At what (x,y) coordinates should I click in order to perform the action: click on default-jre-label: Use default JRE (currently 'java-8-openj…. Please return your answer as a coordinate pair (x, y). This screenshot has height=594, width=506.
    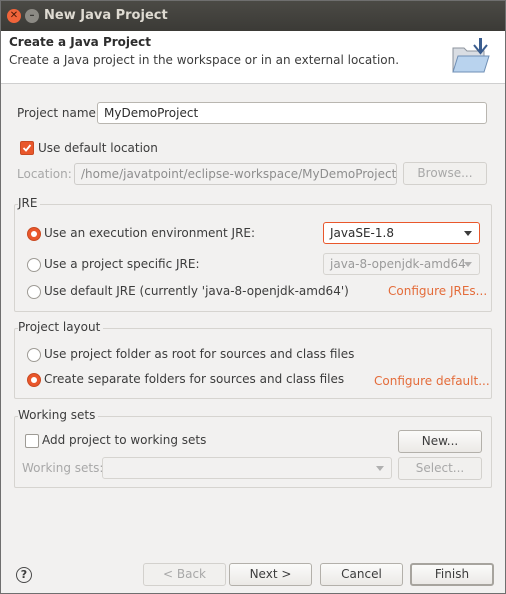
    Looking at the image, I should click on (196, 291).